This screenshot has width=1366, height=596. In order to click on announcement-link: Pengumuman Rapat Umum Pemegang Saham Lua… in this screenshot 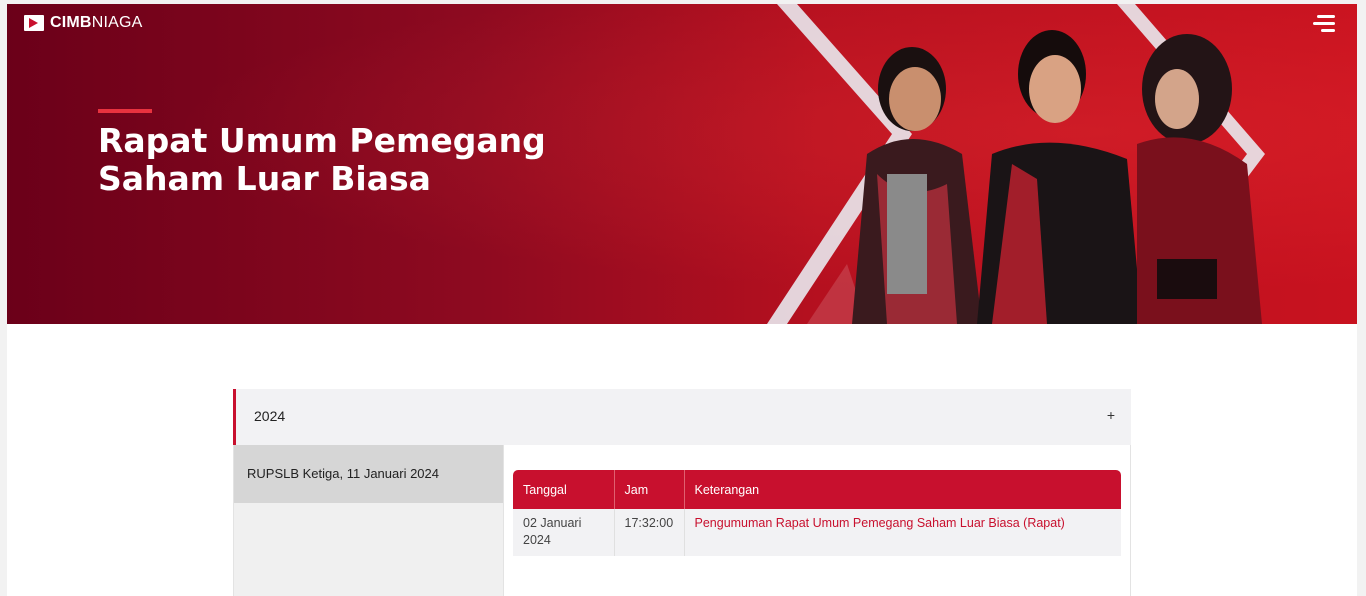, I will do `click(880, 523)`.